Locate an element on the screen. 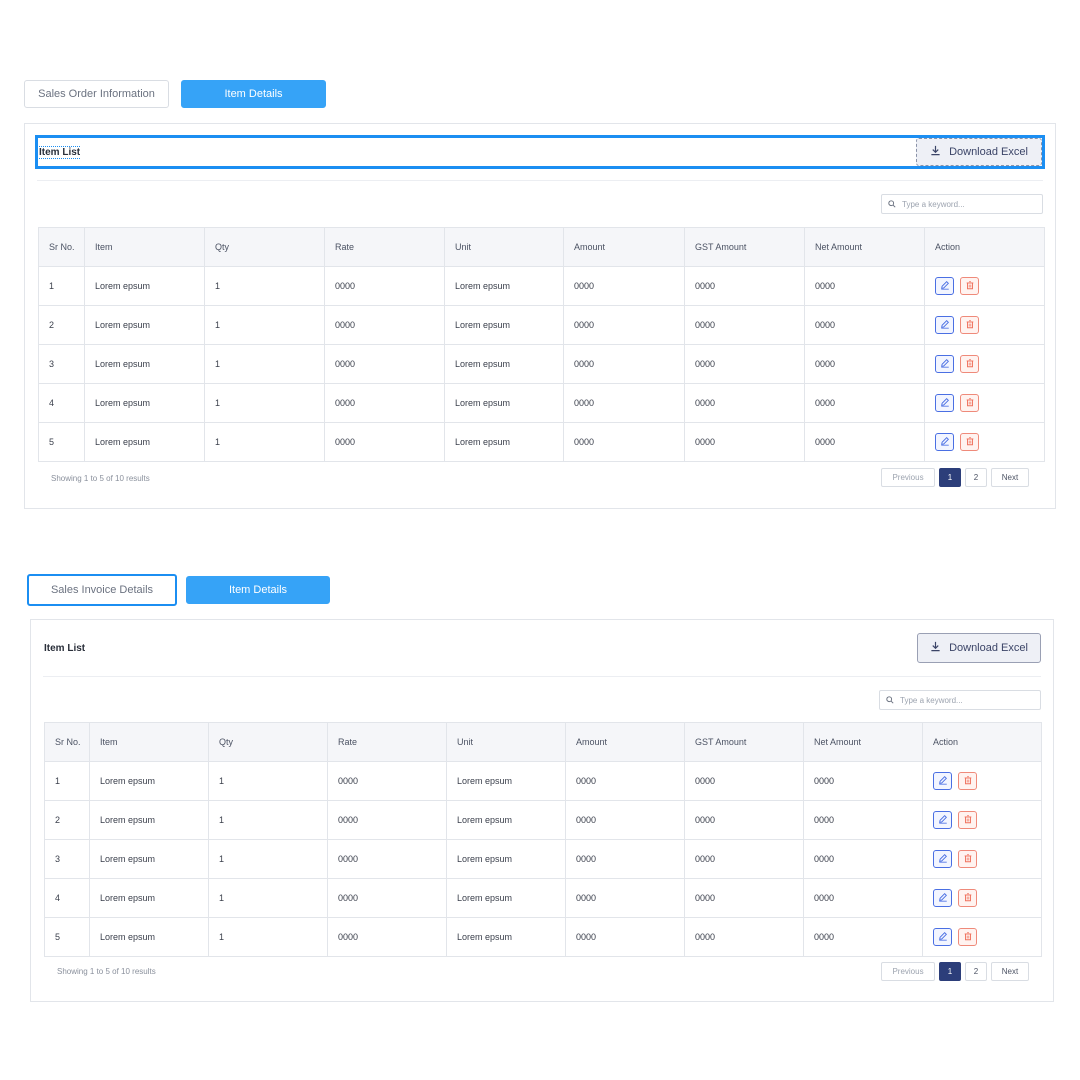  search-box is located at coordinates (962, 204).